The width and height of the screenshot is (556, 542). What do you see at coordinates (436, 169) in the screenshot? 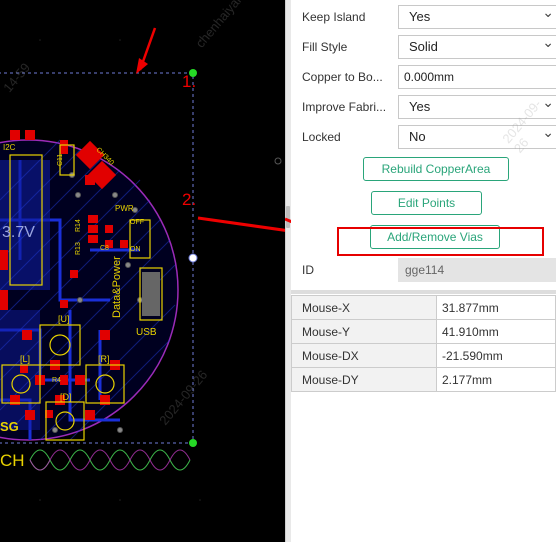
I see `rebuild-copper-area-button: Rebuild CopperArea` at bounding box center [436, 169].